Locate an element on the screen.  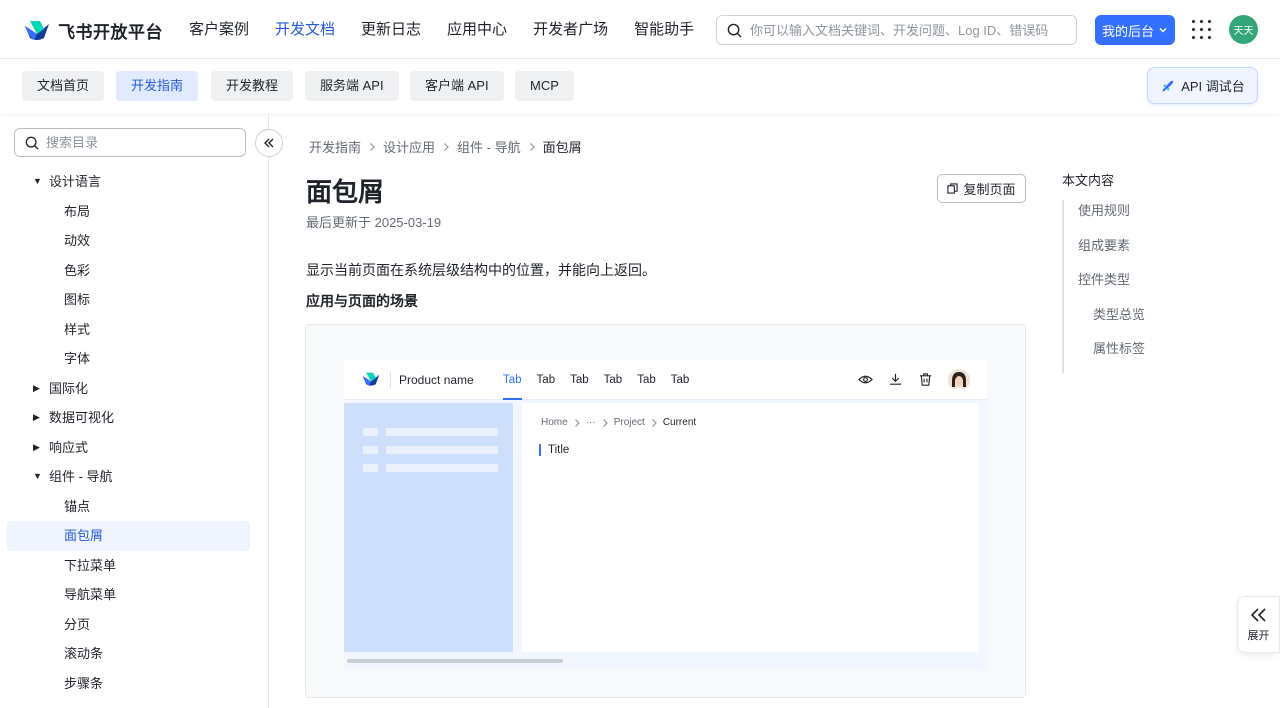
demo-breadcrumb-item: ··· is located at coordinates (590, 422).